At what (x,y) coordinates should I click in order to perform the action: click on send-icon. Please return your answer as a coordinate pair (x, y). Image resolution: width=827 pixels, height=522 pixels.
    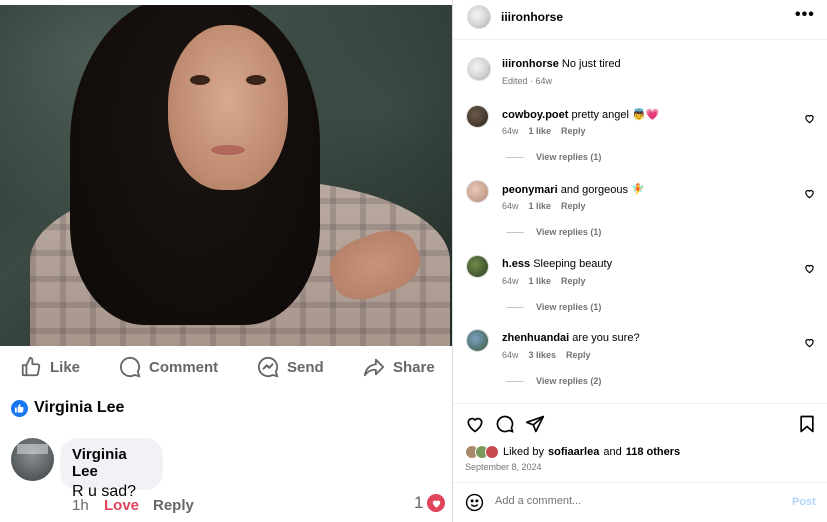
    Looking at the image, I should click on (268, 367).